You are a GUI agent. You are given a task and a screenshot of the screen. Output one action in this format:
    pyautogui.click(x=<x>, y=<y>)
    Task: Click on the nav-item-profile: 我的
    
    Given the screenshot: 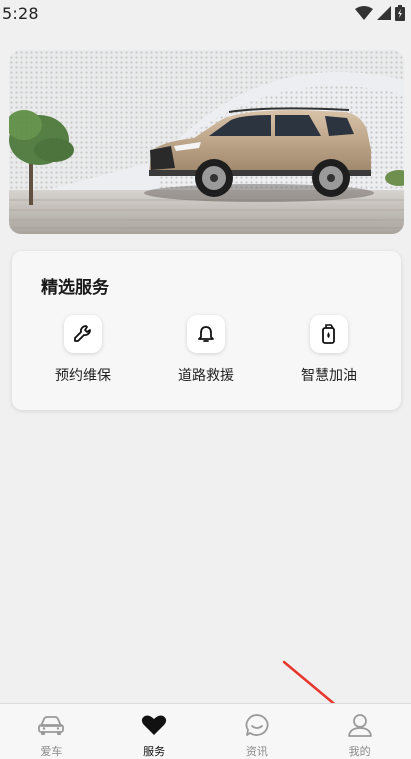 What is the action you would take?
    pyautogui.click(x=359, y=731)
    